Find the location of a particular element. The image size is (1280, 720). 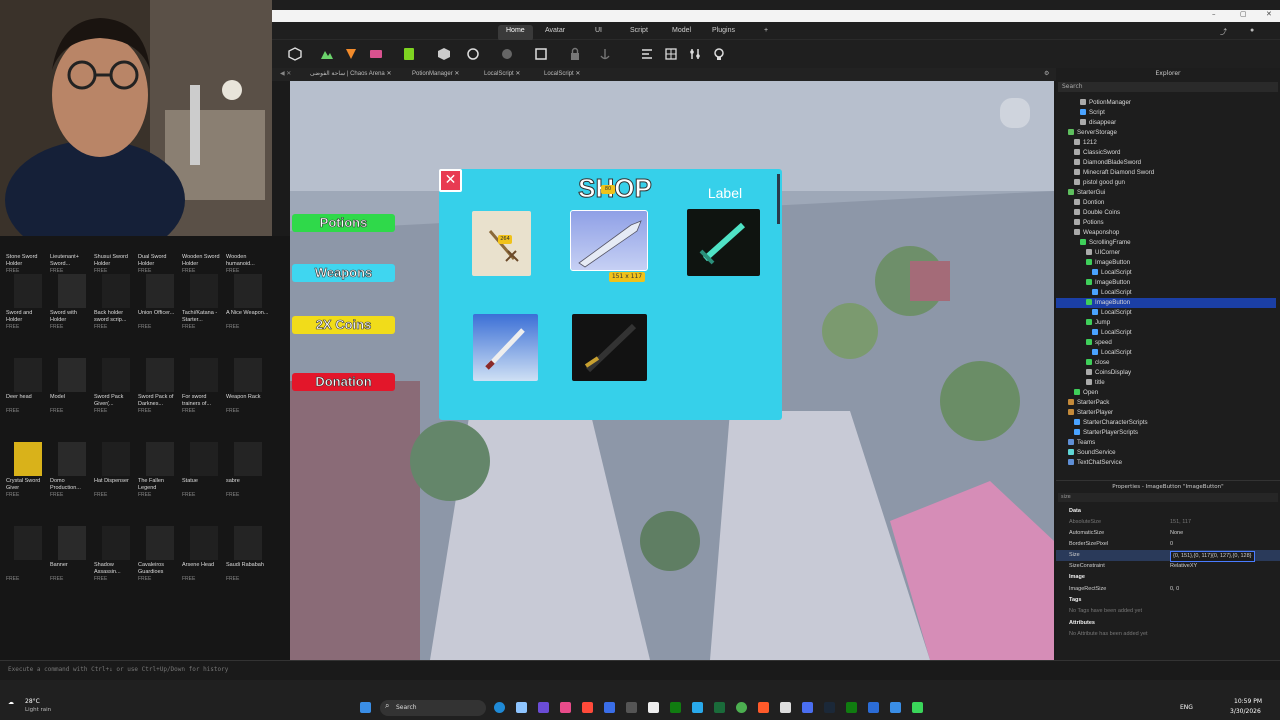

section-tags: Tags is located at coordinates (1168, 600).